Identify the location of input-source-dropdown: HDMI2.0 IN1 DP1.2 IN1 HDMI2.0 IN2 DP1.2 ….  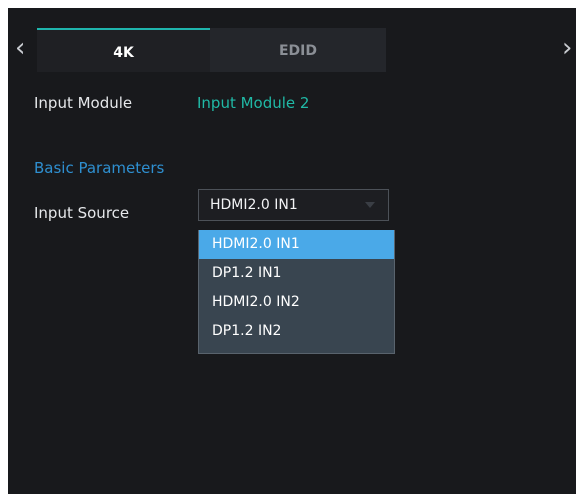
(296, 292).